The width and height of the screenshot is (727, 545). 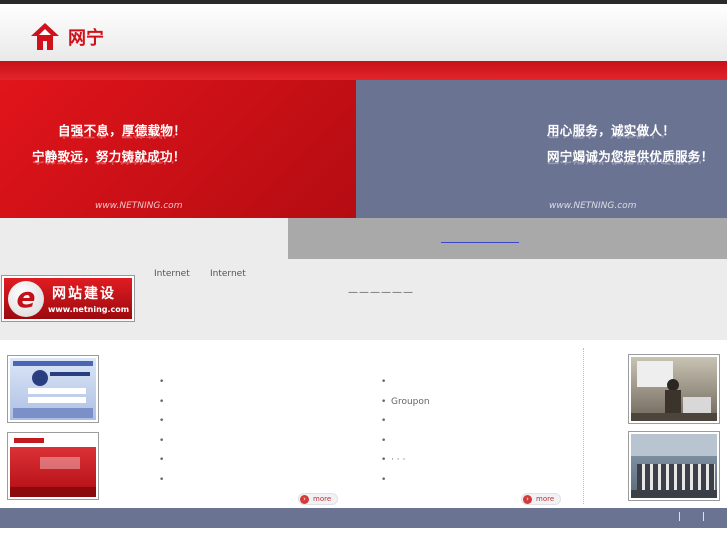 What do you see at coordinates (363, 32) in the screenshot?
I see `header: 网宁` at bounding box center [363, 32].